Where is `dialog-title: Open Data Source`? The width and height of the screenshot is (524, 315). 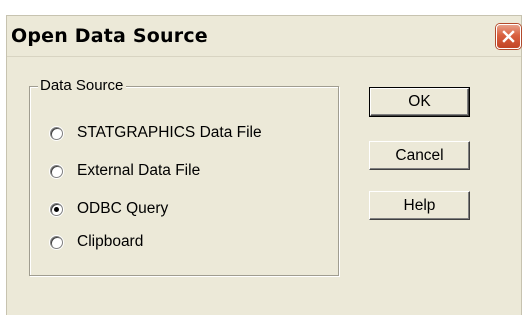 dialog-title: Open Data Source is located at coordinates (109, 36).